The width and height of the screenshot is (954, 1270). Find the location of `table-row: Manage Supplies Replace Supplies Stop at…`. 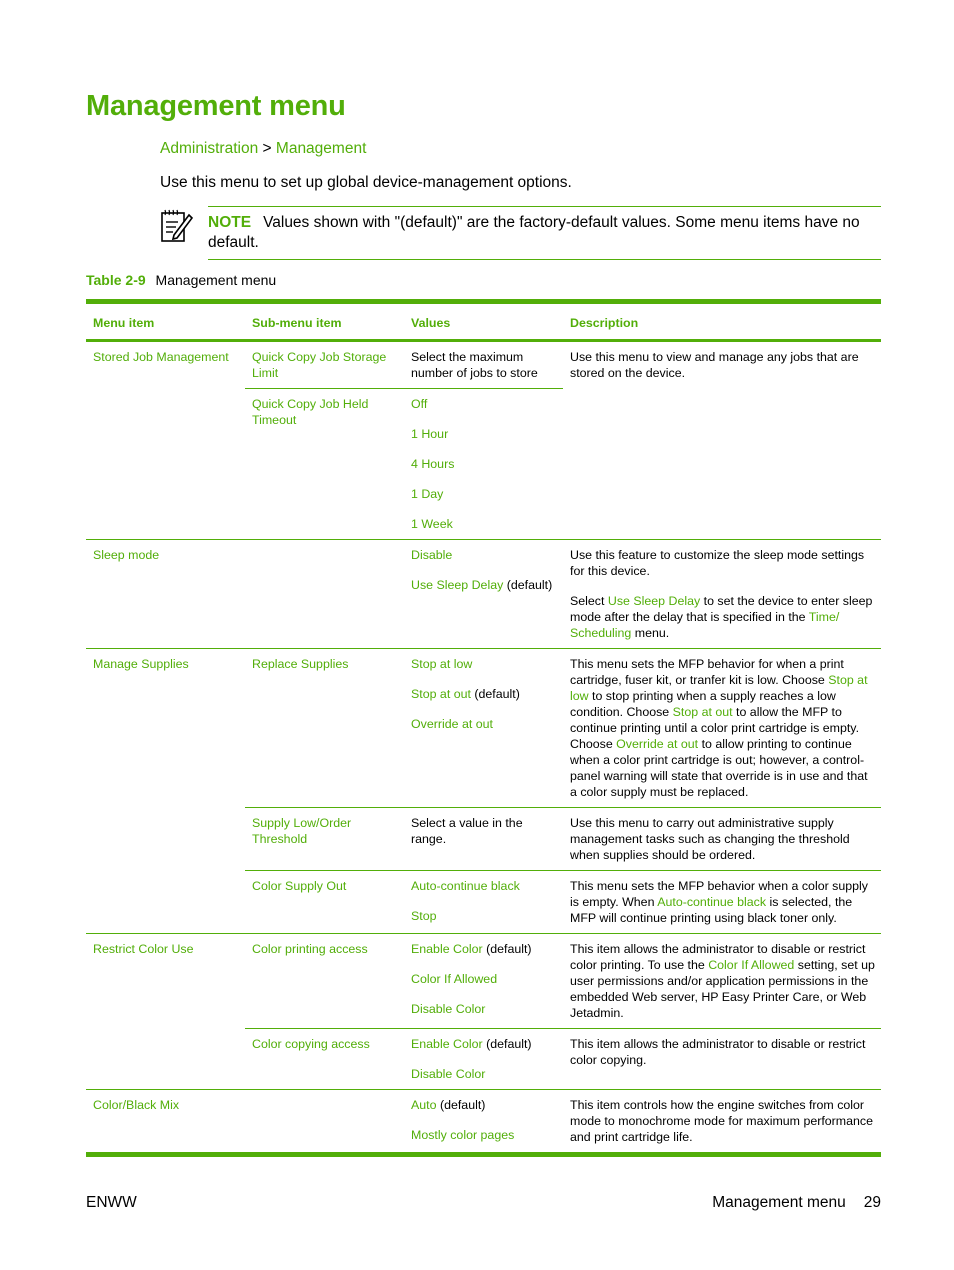

table-row: Manage Supplies Replace Supplies Stop at… is located at coordinates (483, 728).